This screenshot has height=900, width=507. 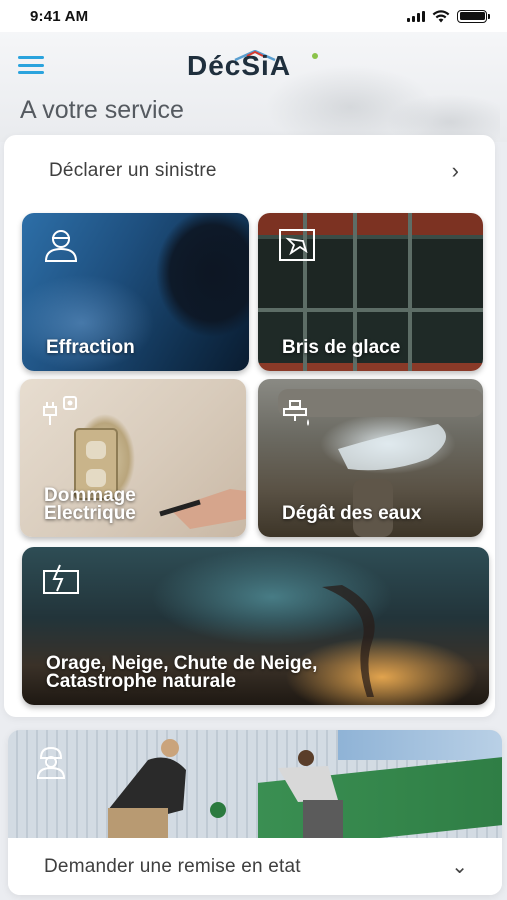 I want to click on status-icons, so click(x=448, y=16).